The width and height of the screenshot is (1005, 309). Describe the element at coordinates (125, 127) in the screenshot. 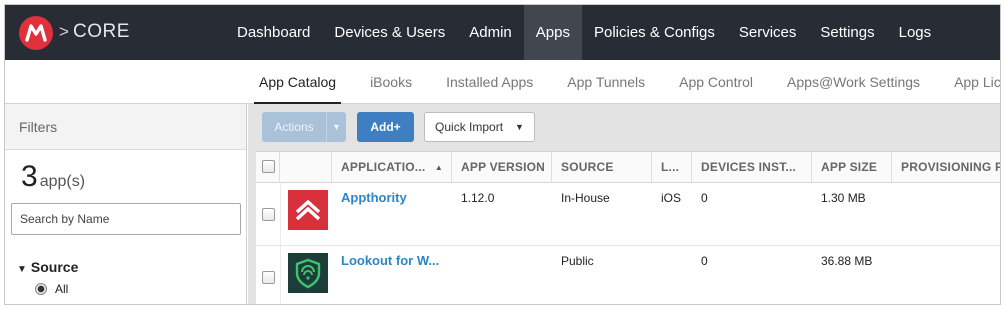

I see `filters-title: Filters` at that location.